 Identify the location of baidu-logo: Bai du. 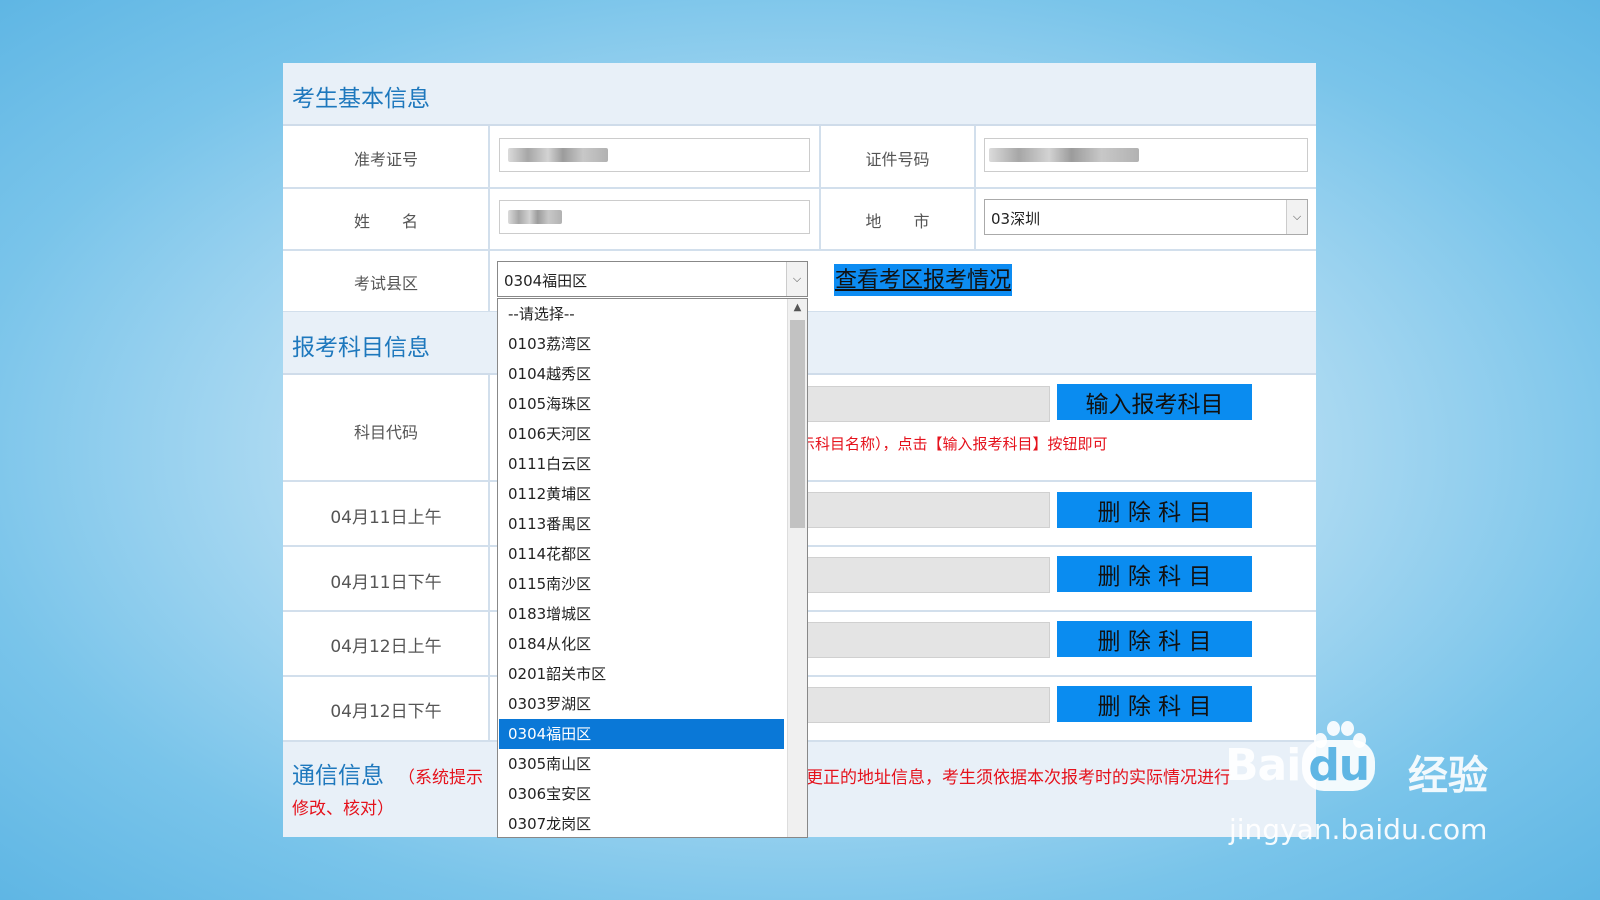
(1300, 765).